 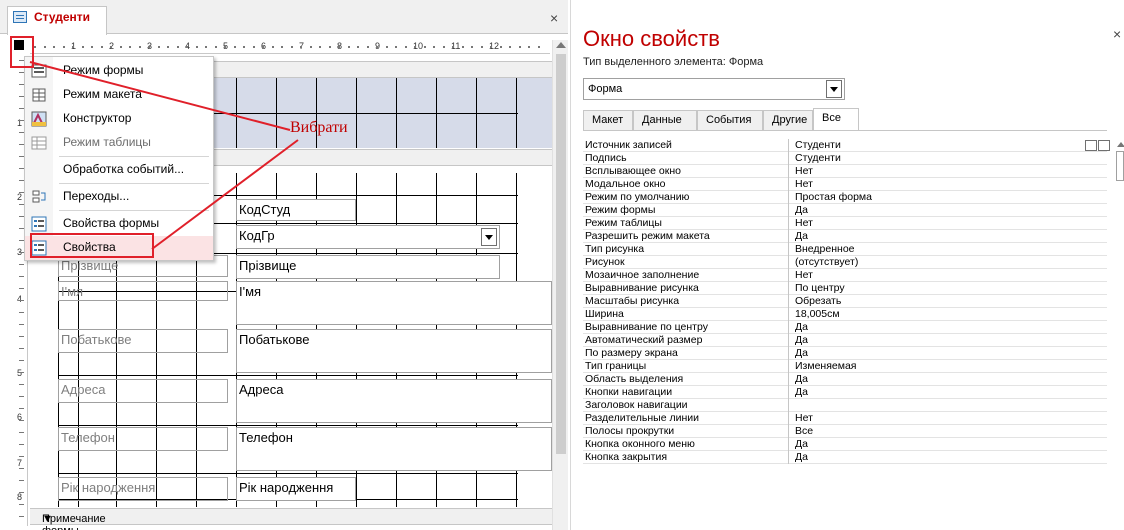 I want to click on document-tab: Студенти, so click(x=57, y=20).